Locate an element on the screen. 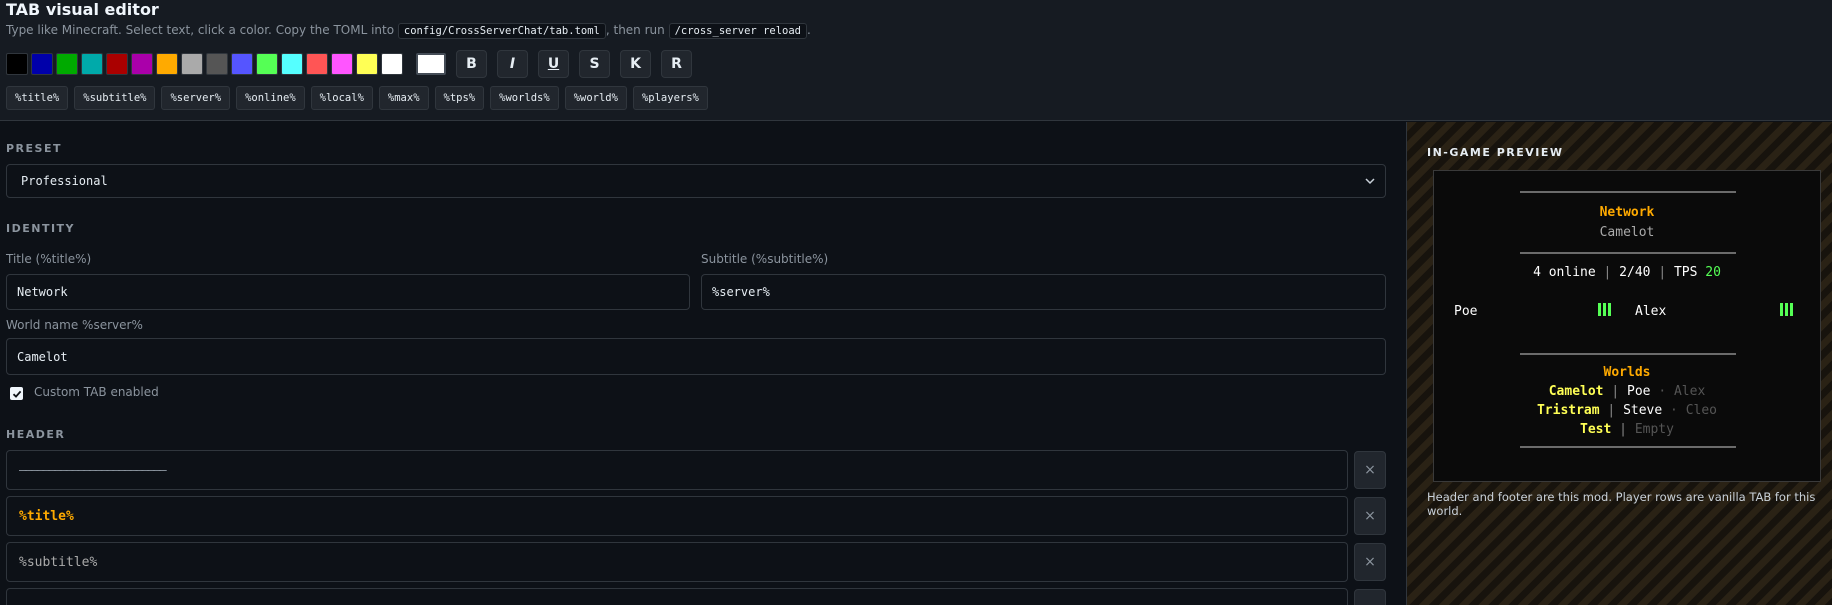  color-swatch-gray is located at coordinates (192, 64).